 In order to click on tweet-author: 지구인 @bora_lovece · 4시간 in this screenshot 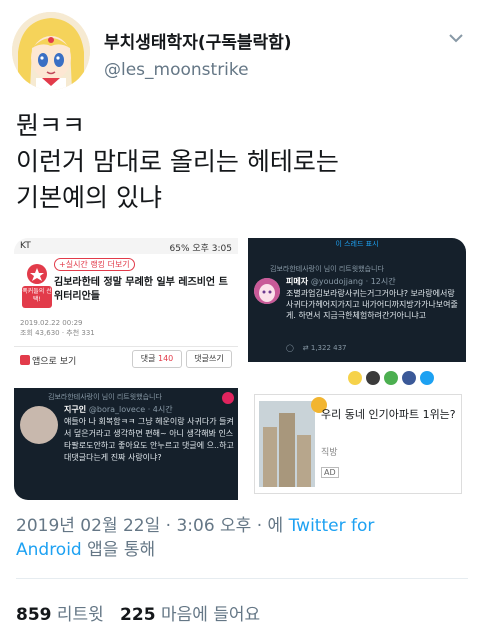, I will do `click(118, 409)`.